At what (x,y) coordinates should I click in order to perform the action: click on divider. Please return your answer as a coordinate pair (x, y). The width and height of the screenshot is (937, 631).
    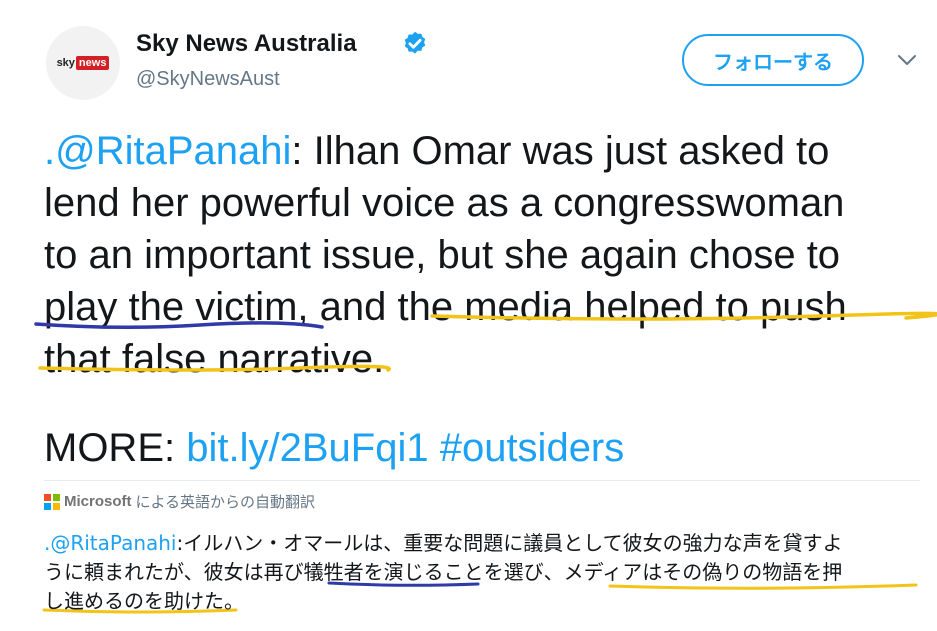
    Looking at the image, I should click on (482, 480).